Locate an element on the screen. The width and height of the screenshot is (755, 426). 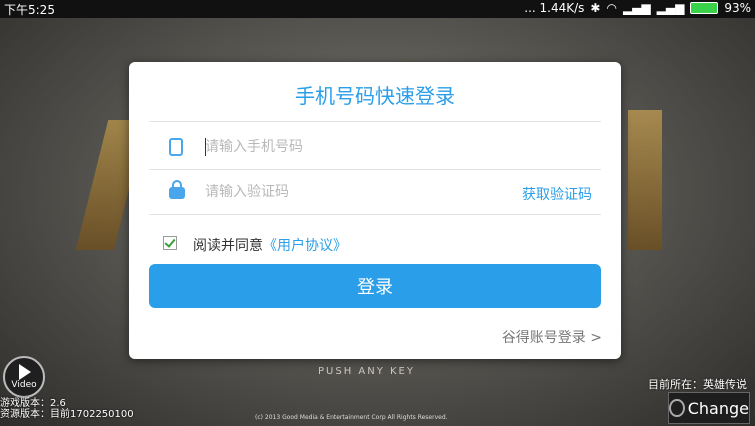
login-button: 登录 is located at coordinates (375, 286).